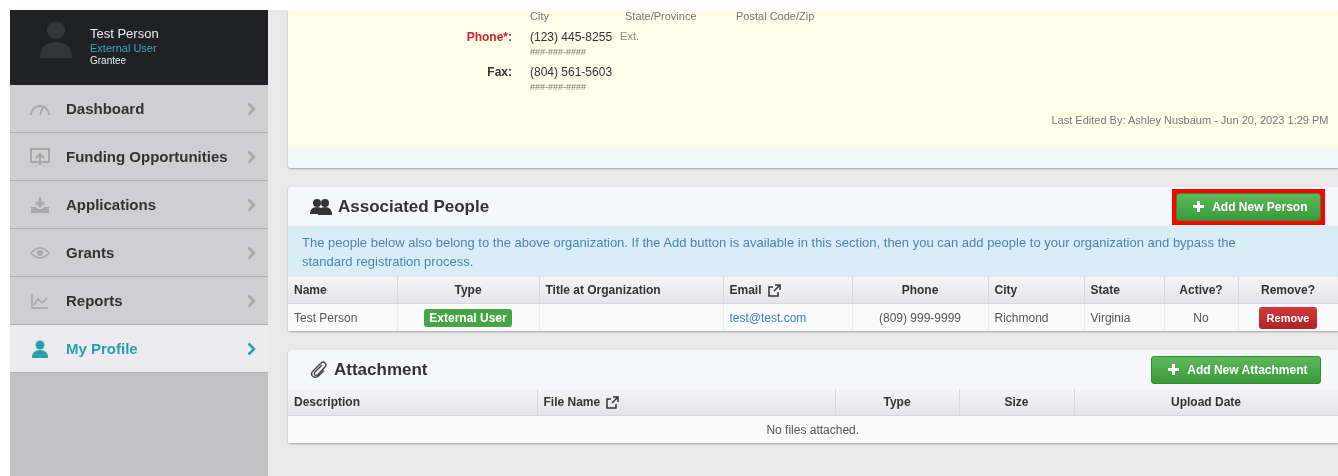 The image size is (1338, 476). Describe the element at coordinates (499, 72) in the screenshot. I see `field-label: Fax:` at that location.